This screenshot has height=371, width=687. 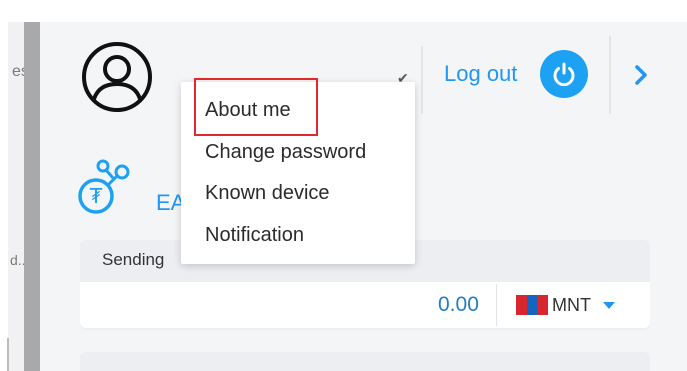 What do you see at coordinates (117, 77) in the screenshot?
I see `user-circle-icon` at bounding box center [117, 77].